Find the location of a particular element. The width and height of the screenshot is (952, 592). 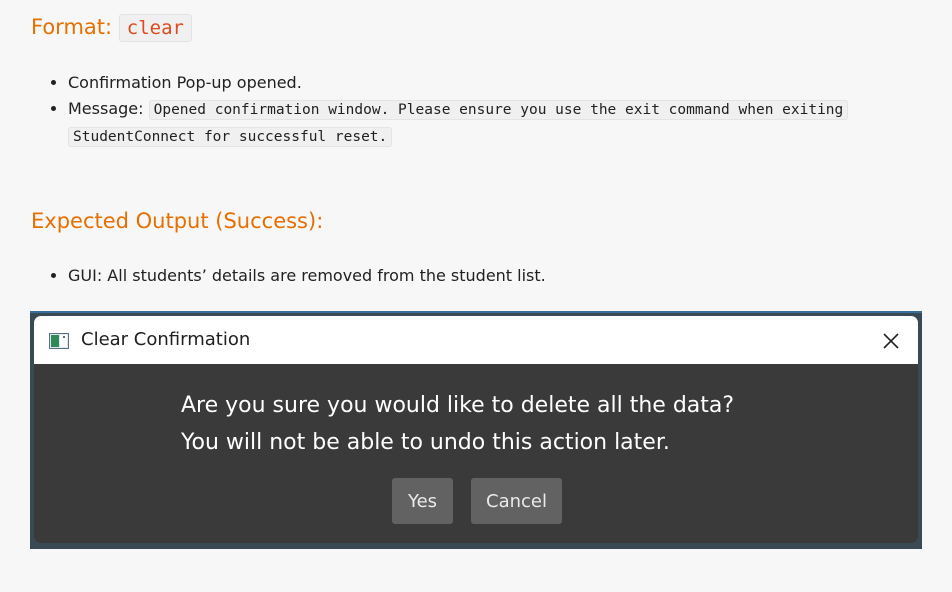

cancel-button: Cancel is located at coordinates (516, 501).